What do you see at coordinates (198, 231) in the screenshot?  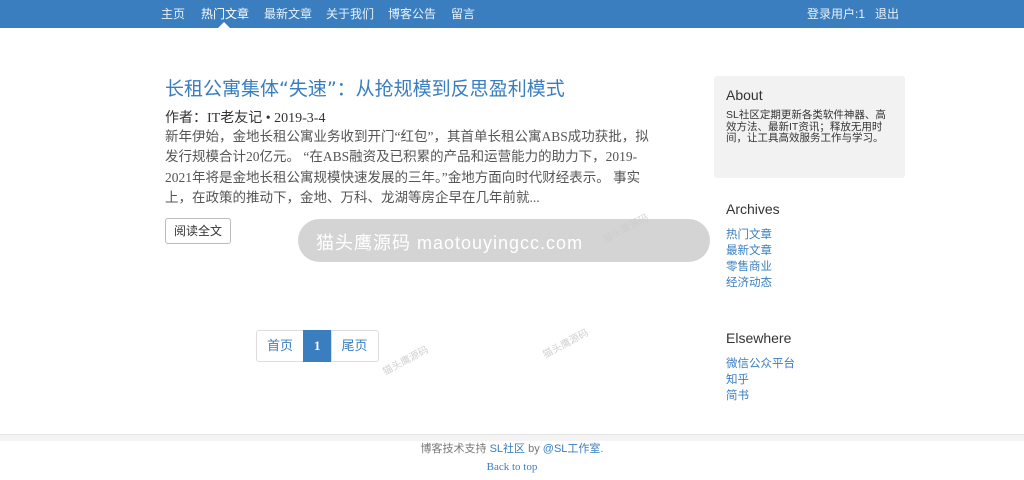 I see `read-more-button: 阅读全文` at bounding box center [198, 231].